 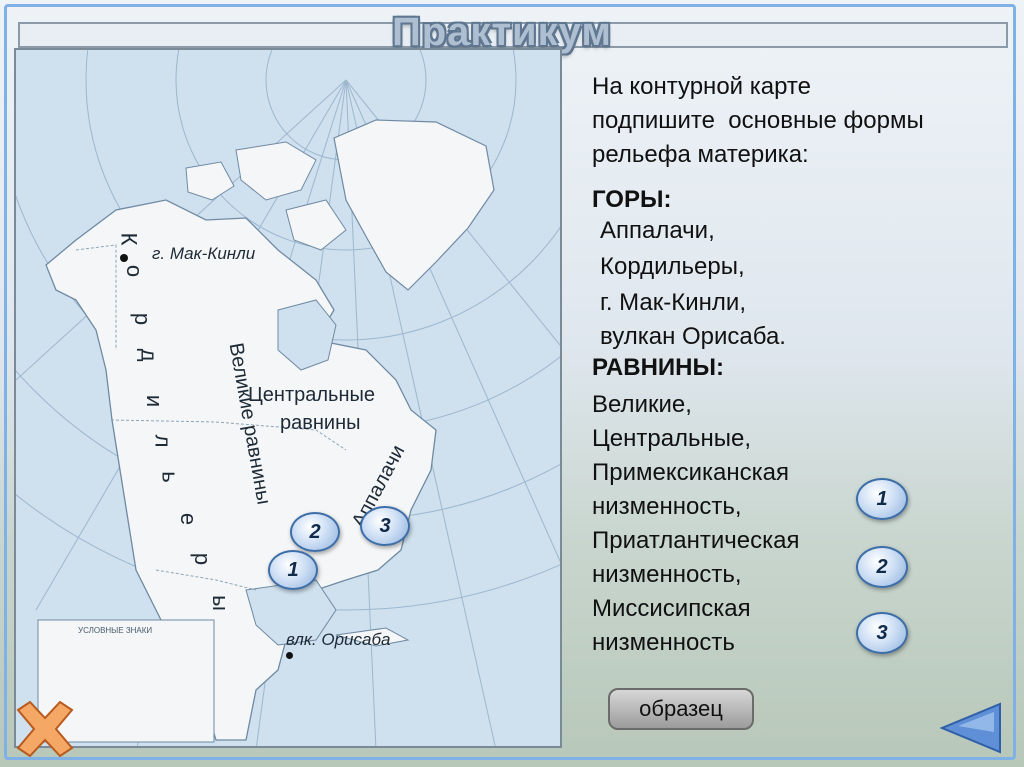 What do you see at coordinates (45, 729) in the screenshot?
I see `close-icon` at bounding box center [45, 729].